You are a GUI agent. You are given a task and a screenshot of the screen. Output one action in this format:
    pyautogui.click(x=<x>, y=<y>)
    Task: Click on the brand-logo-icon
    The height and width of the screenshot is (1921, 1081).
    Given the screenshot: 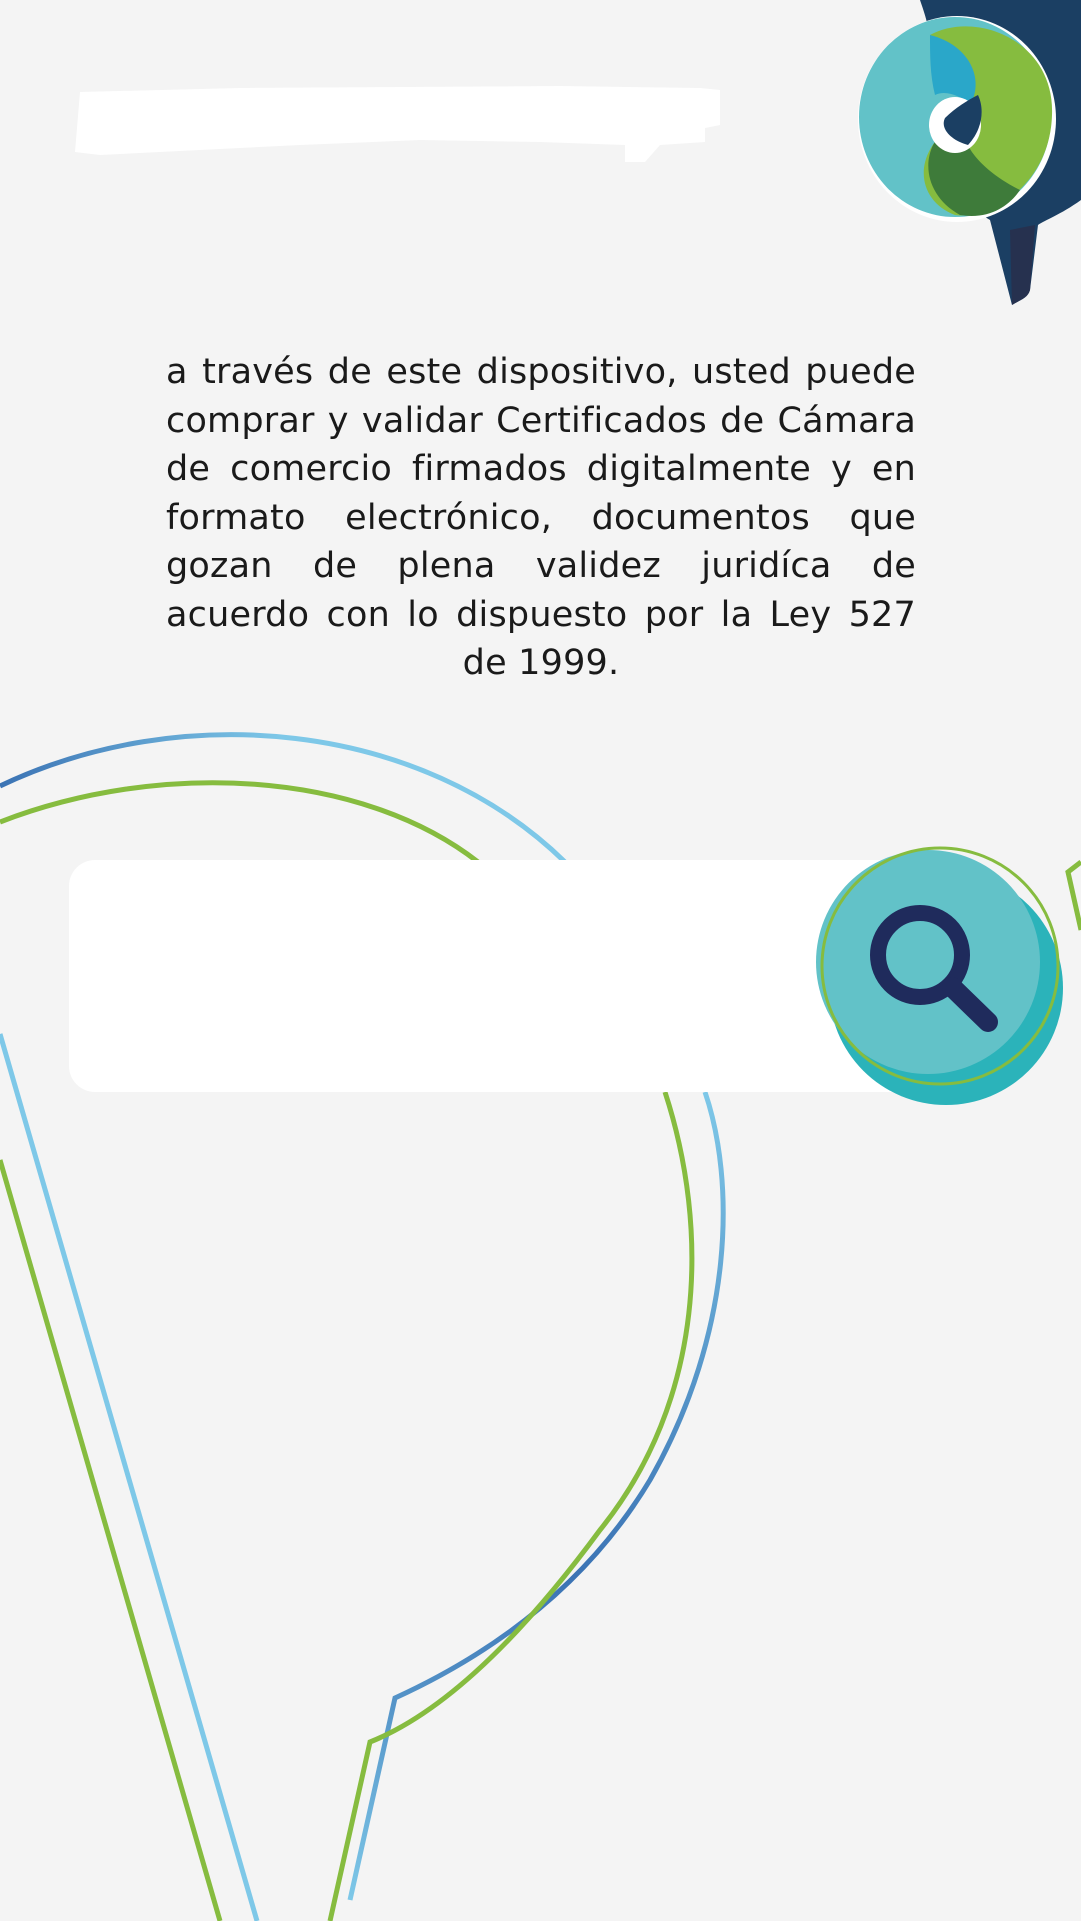 What is the action you would take?
    pyautogui.click(x=969, y=152)
    